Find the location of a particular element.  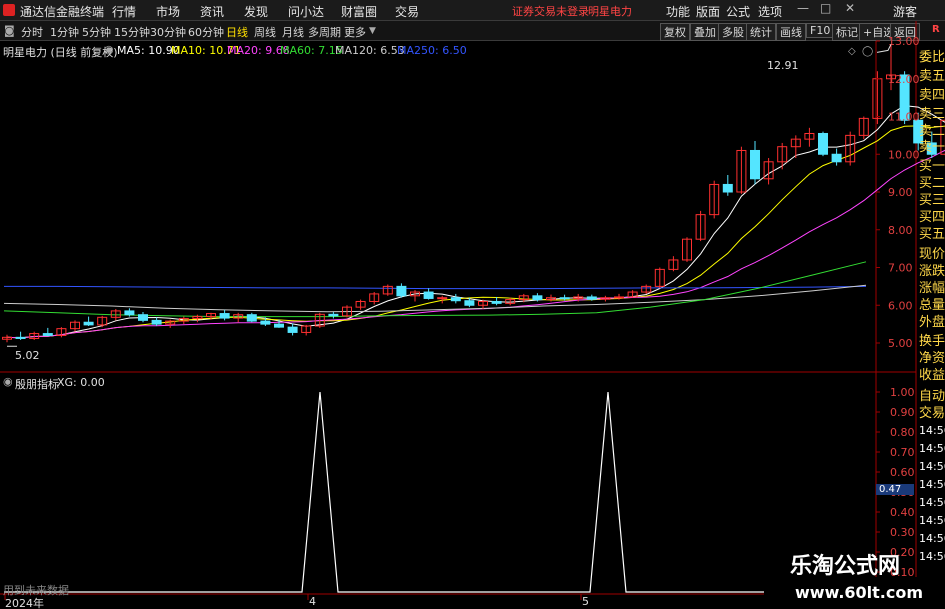

side-time-6: 14:56 is located at coordinates (932, 520).